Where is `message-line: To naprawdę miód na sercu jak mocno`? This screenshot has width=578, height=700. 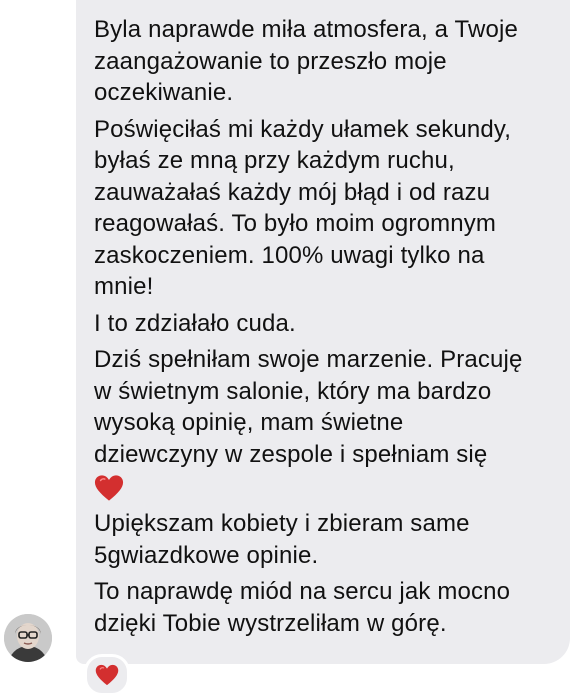 message-line: To naprawdę miód na sercu jak mocno is located at coordinates (302, 591).